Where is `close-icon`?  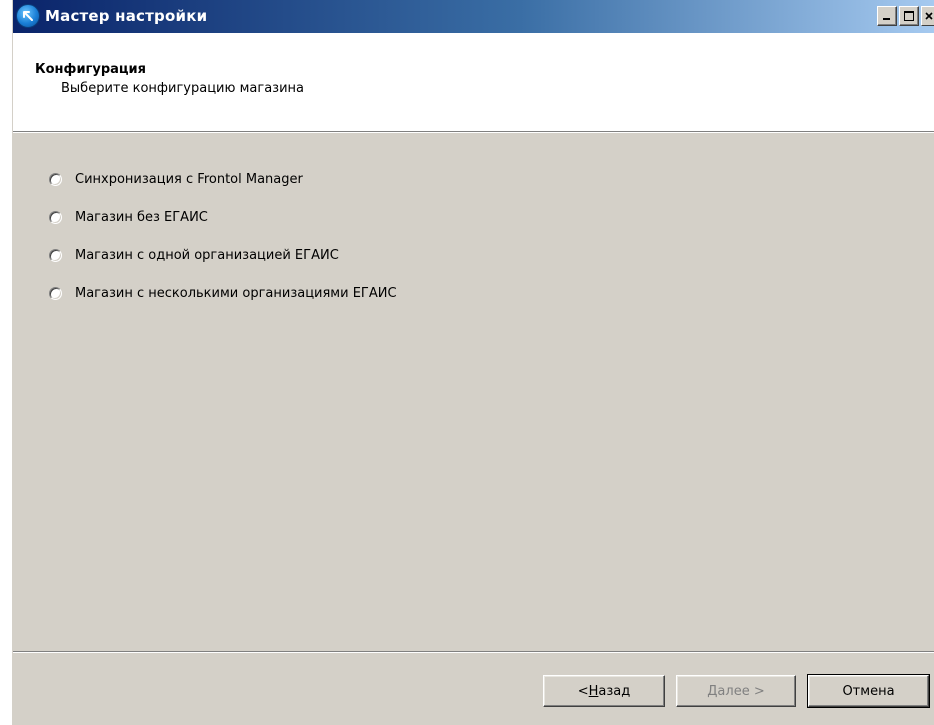 close-icon is located at coordinates (928, 16).